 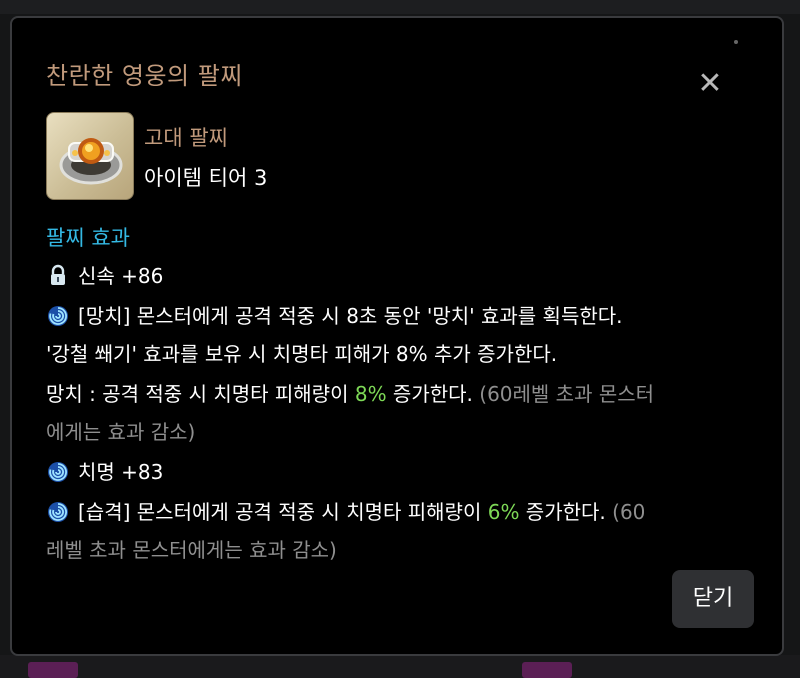 What do you see at coordinates (206, 178) in the screenshot?
I see `item-tier: 아이템 티어 3` at bounding box center [206, 178].